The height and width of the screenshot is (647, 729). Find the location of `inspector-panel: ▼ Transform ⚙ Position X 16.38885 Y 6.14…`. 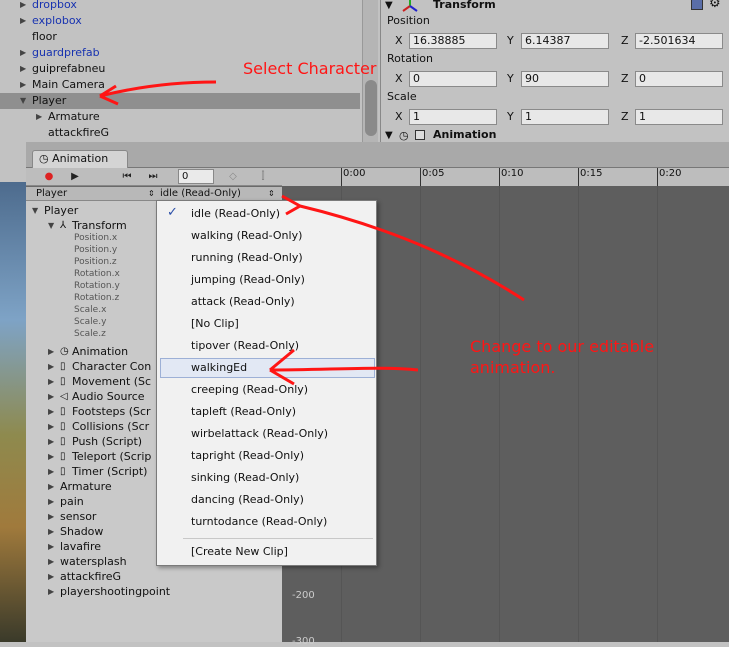

inspector-panel: ▼ Transform ⚙ Position X 16.38885 Y 6.14… is located at coordinates (554, 71).